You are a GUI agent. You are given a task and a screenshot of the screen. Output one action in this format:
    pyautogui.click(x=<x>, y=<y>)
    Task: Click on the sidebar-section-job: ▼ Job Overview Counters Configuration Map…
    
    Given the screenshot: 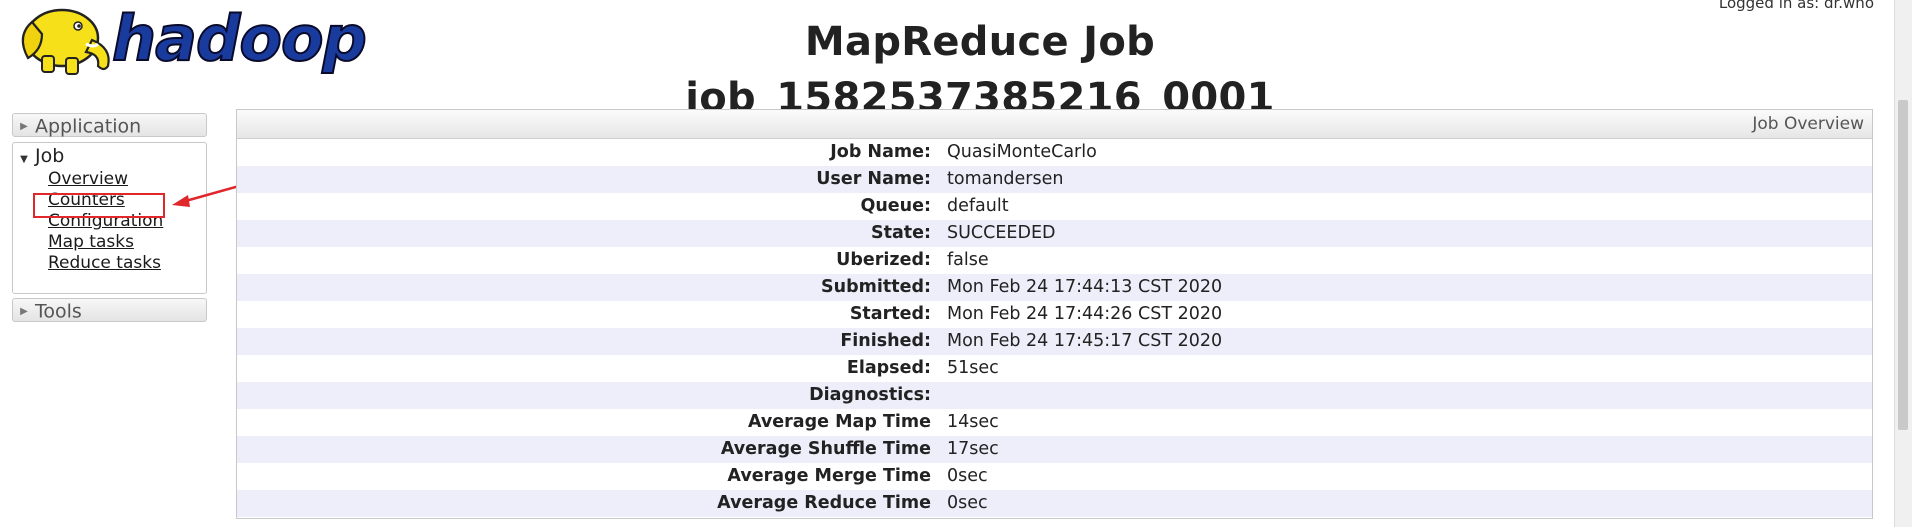 What is the action you would take?
    pyautogui.click(x=109, y=218)
    